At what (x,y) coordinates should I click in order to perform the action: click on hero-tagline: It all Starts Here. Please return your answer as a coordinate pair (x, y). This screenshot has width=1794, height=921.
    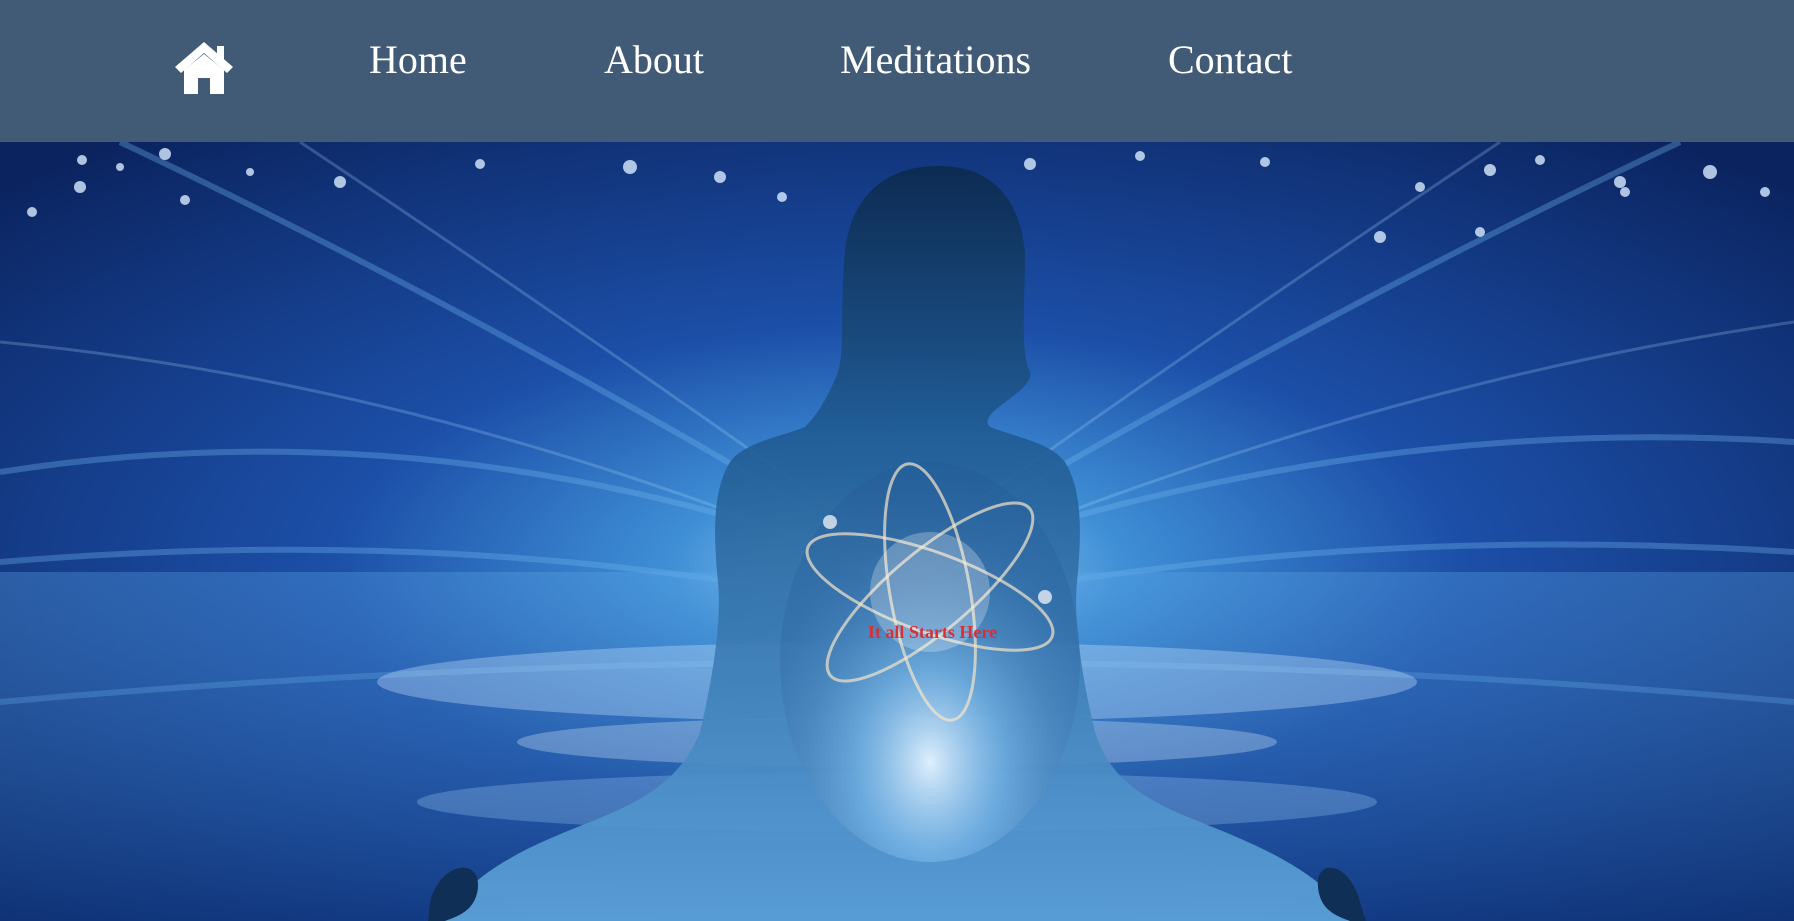
    Looking at the image, I should click on (932, 632).